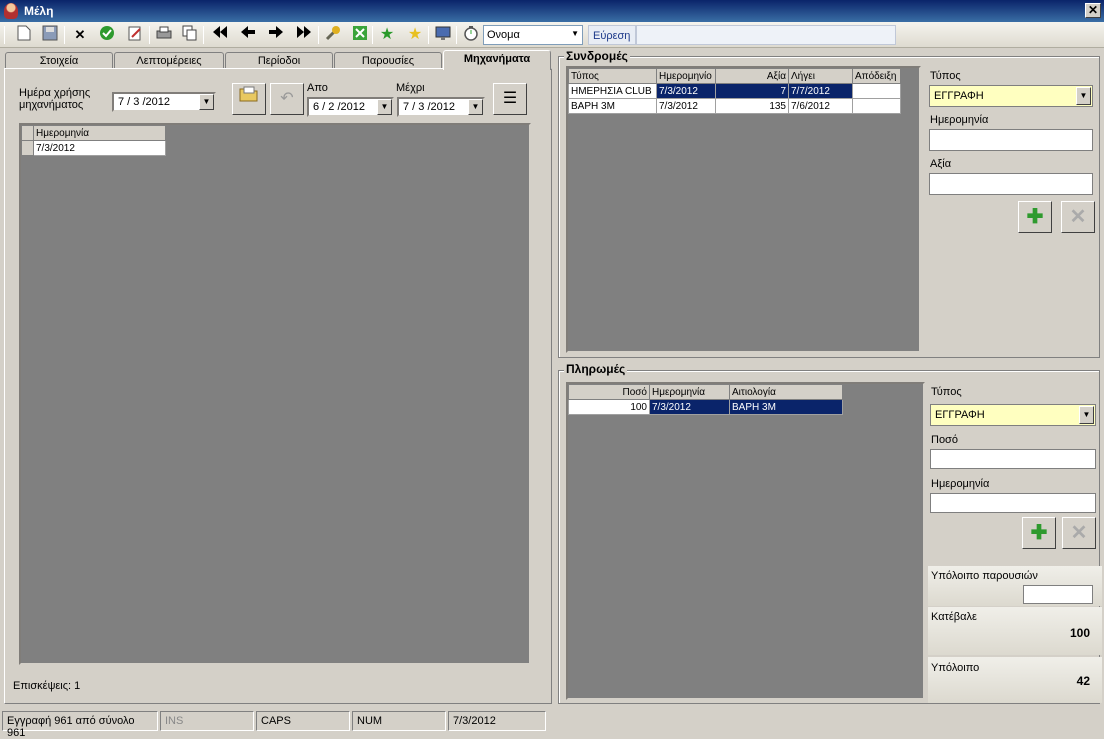 This screenshot has width=1104, height=739. What do you see at coordinates (597, 56) in the screenshot?
I see `subscriptions-title: Συνδρομές` at bounding box center [597, 56].